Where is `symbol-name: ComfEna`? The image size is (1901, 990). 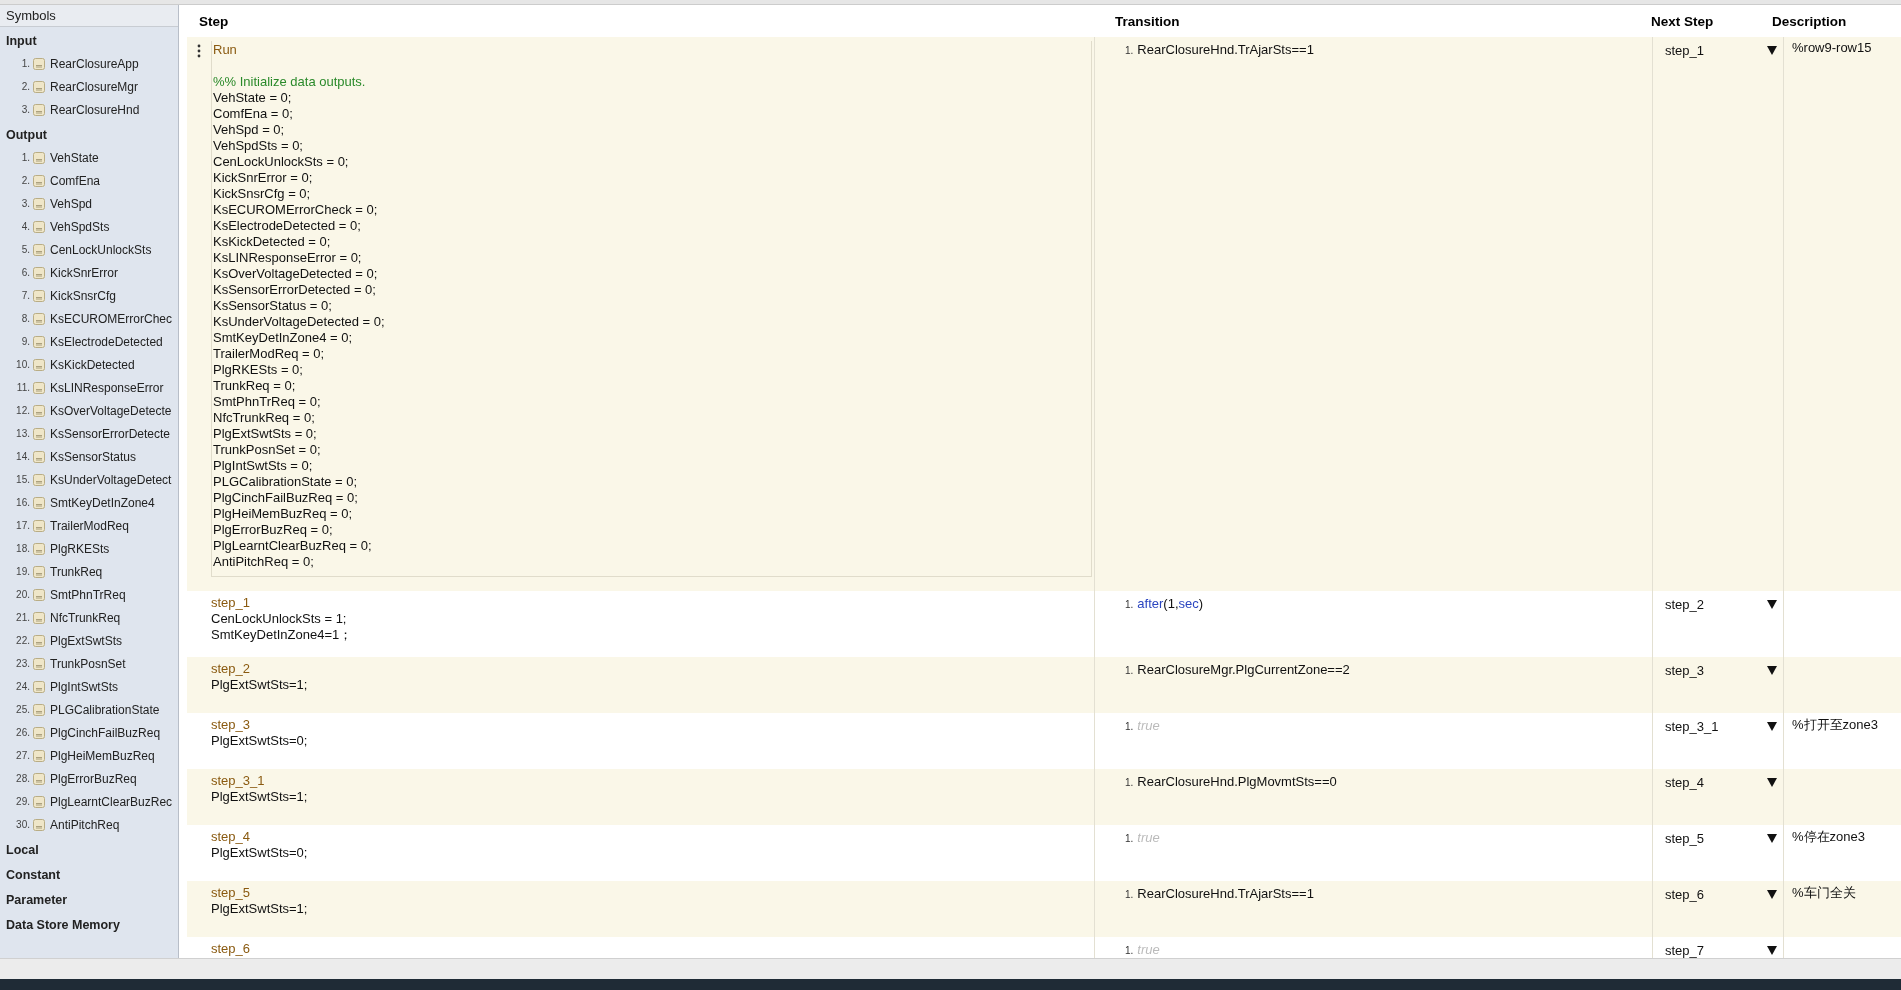
symbol-name: ComfEna is located at coordinates (75, 180).